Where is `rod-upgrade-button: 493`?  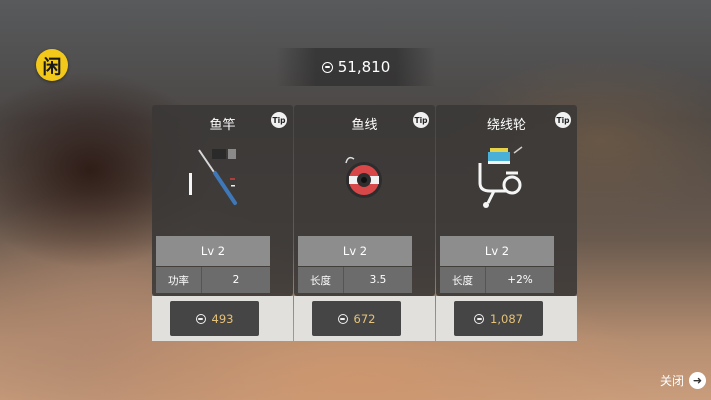 rod-upgrade-button: 493 is located at coordinates (214, 318).